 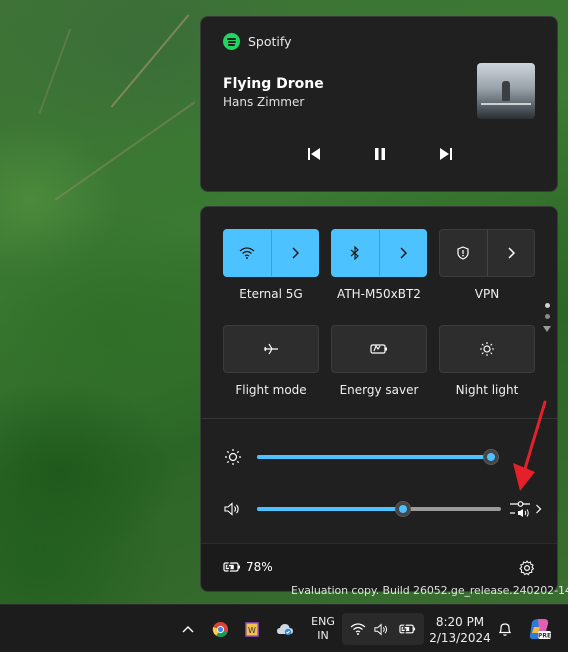 I want to click on chevron-up-icon, so click(x=188, y=629).